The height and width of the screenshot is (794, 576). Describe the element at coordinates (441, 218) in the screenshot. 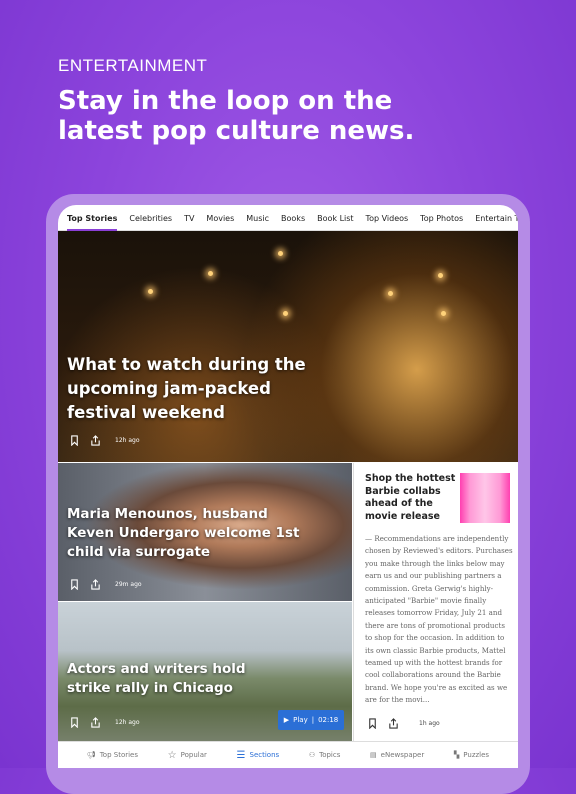

I see `tab-top-photos: Top Photos` at that location.